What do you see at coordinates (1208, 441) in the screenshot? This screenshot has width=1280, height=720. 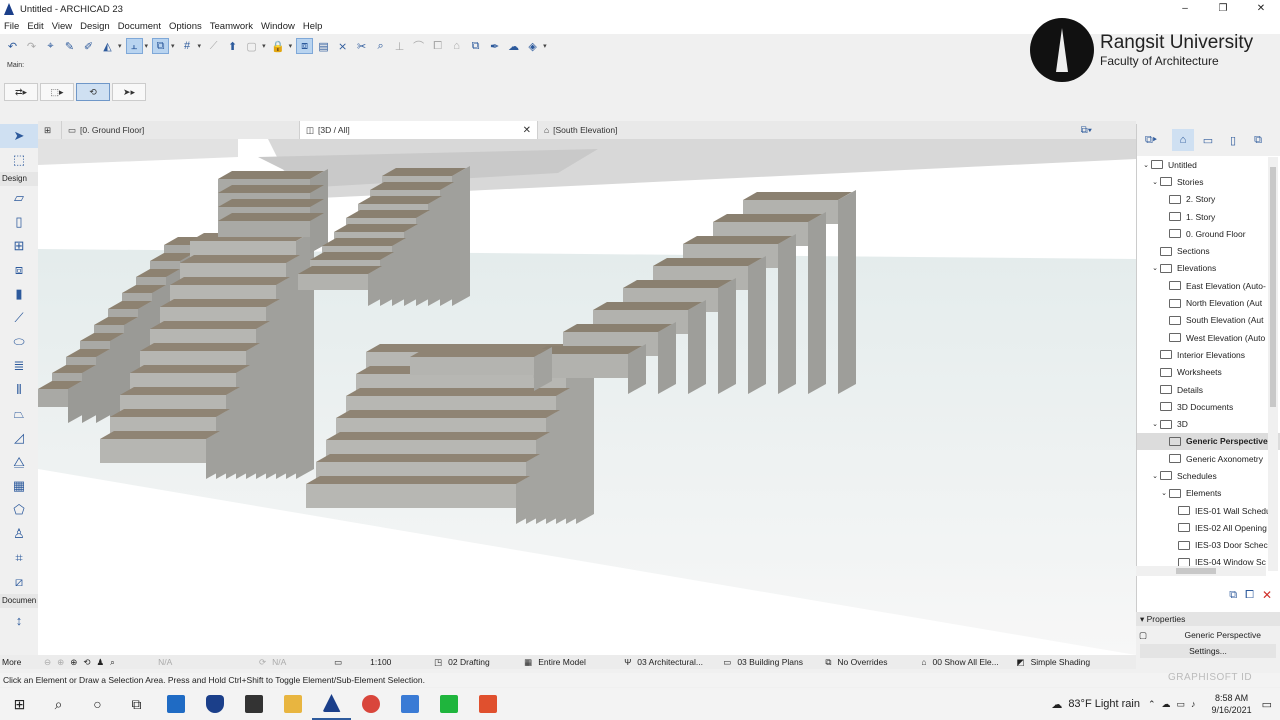 I see `navigator-item: Generic Perspective` at bounding box center [1208, 441].